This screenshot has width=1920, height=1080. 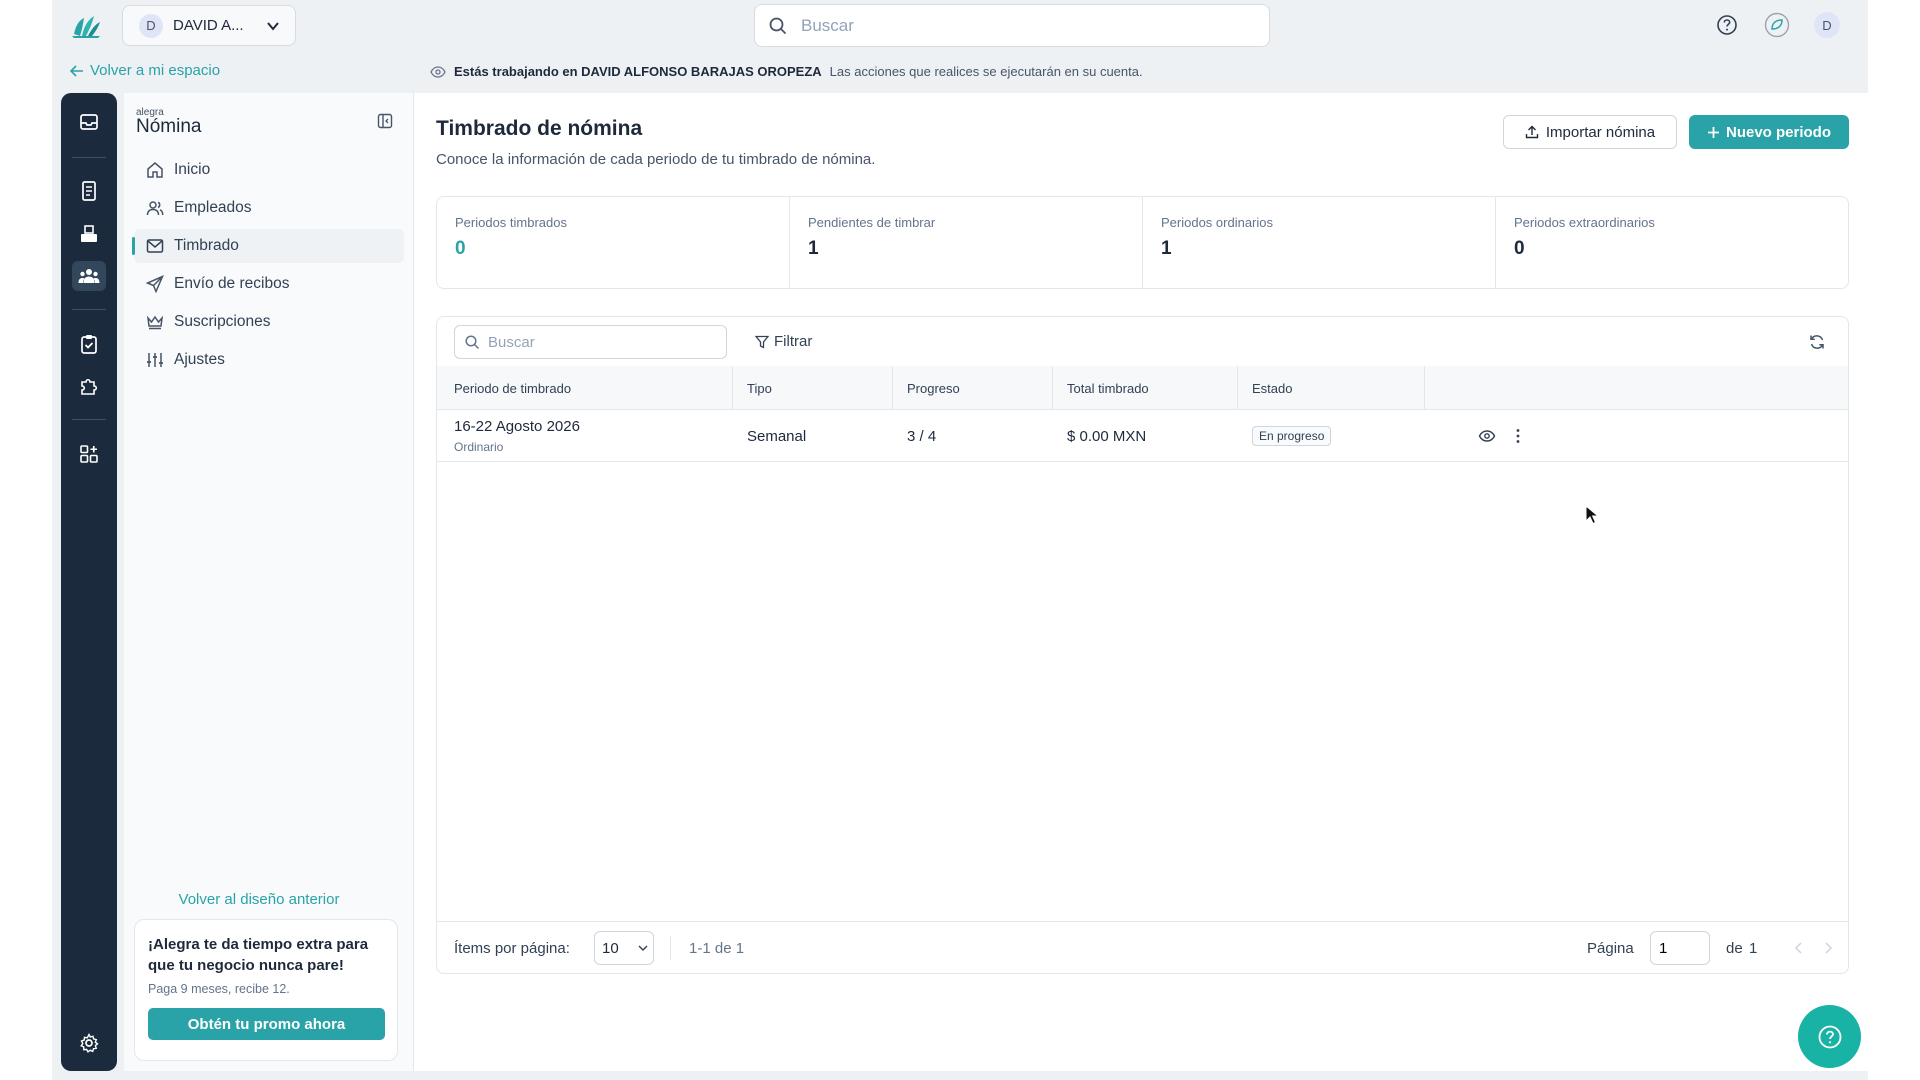 What do you see at coordinates (1672, 242) in the screenshot?
I see `stat-extraordinarios: Periodos extraordinarios 0` at bounding box center [1672, 242].